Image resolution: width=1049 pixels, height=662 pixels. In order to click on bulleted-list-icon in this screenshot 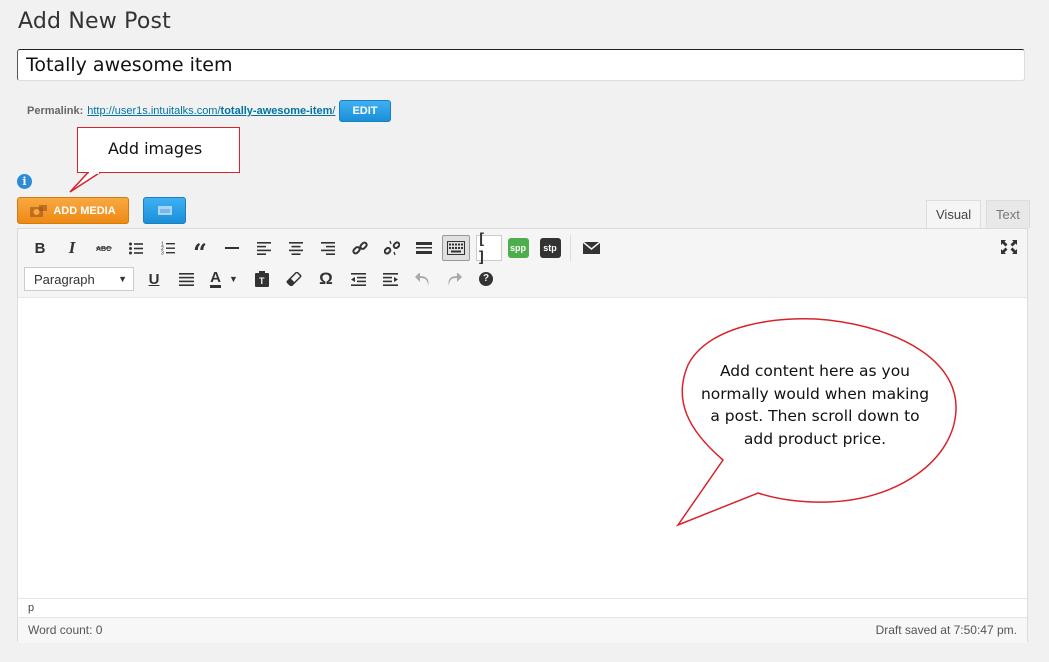, I will do `click(136, 248)`.